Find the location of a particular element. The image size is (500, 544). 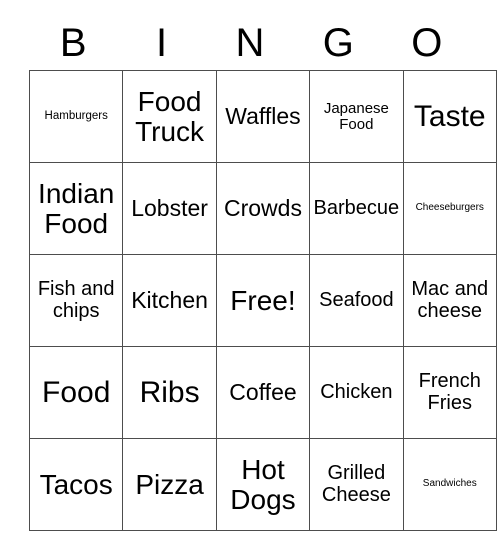

bingo-cell: Barbecue is located at coordinates (356, 208).